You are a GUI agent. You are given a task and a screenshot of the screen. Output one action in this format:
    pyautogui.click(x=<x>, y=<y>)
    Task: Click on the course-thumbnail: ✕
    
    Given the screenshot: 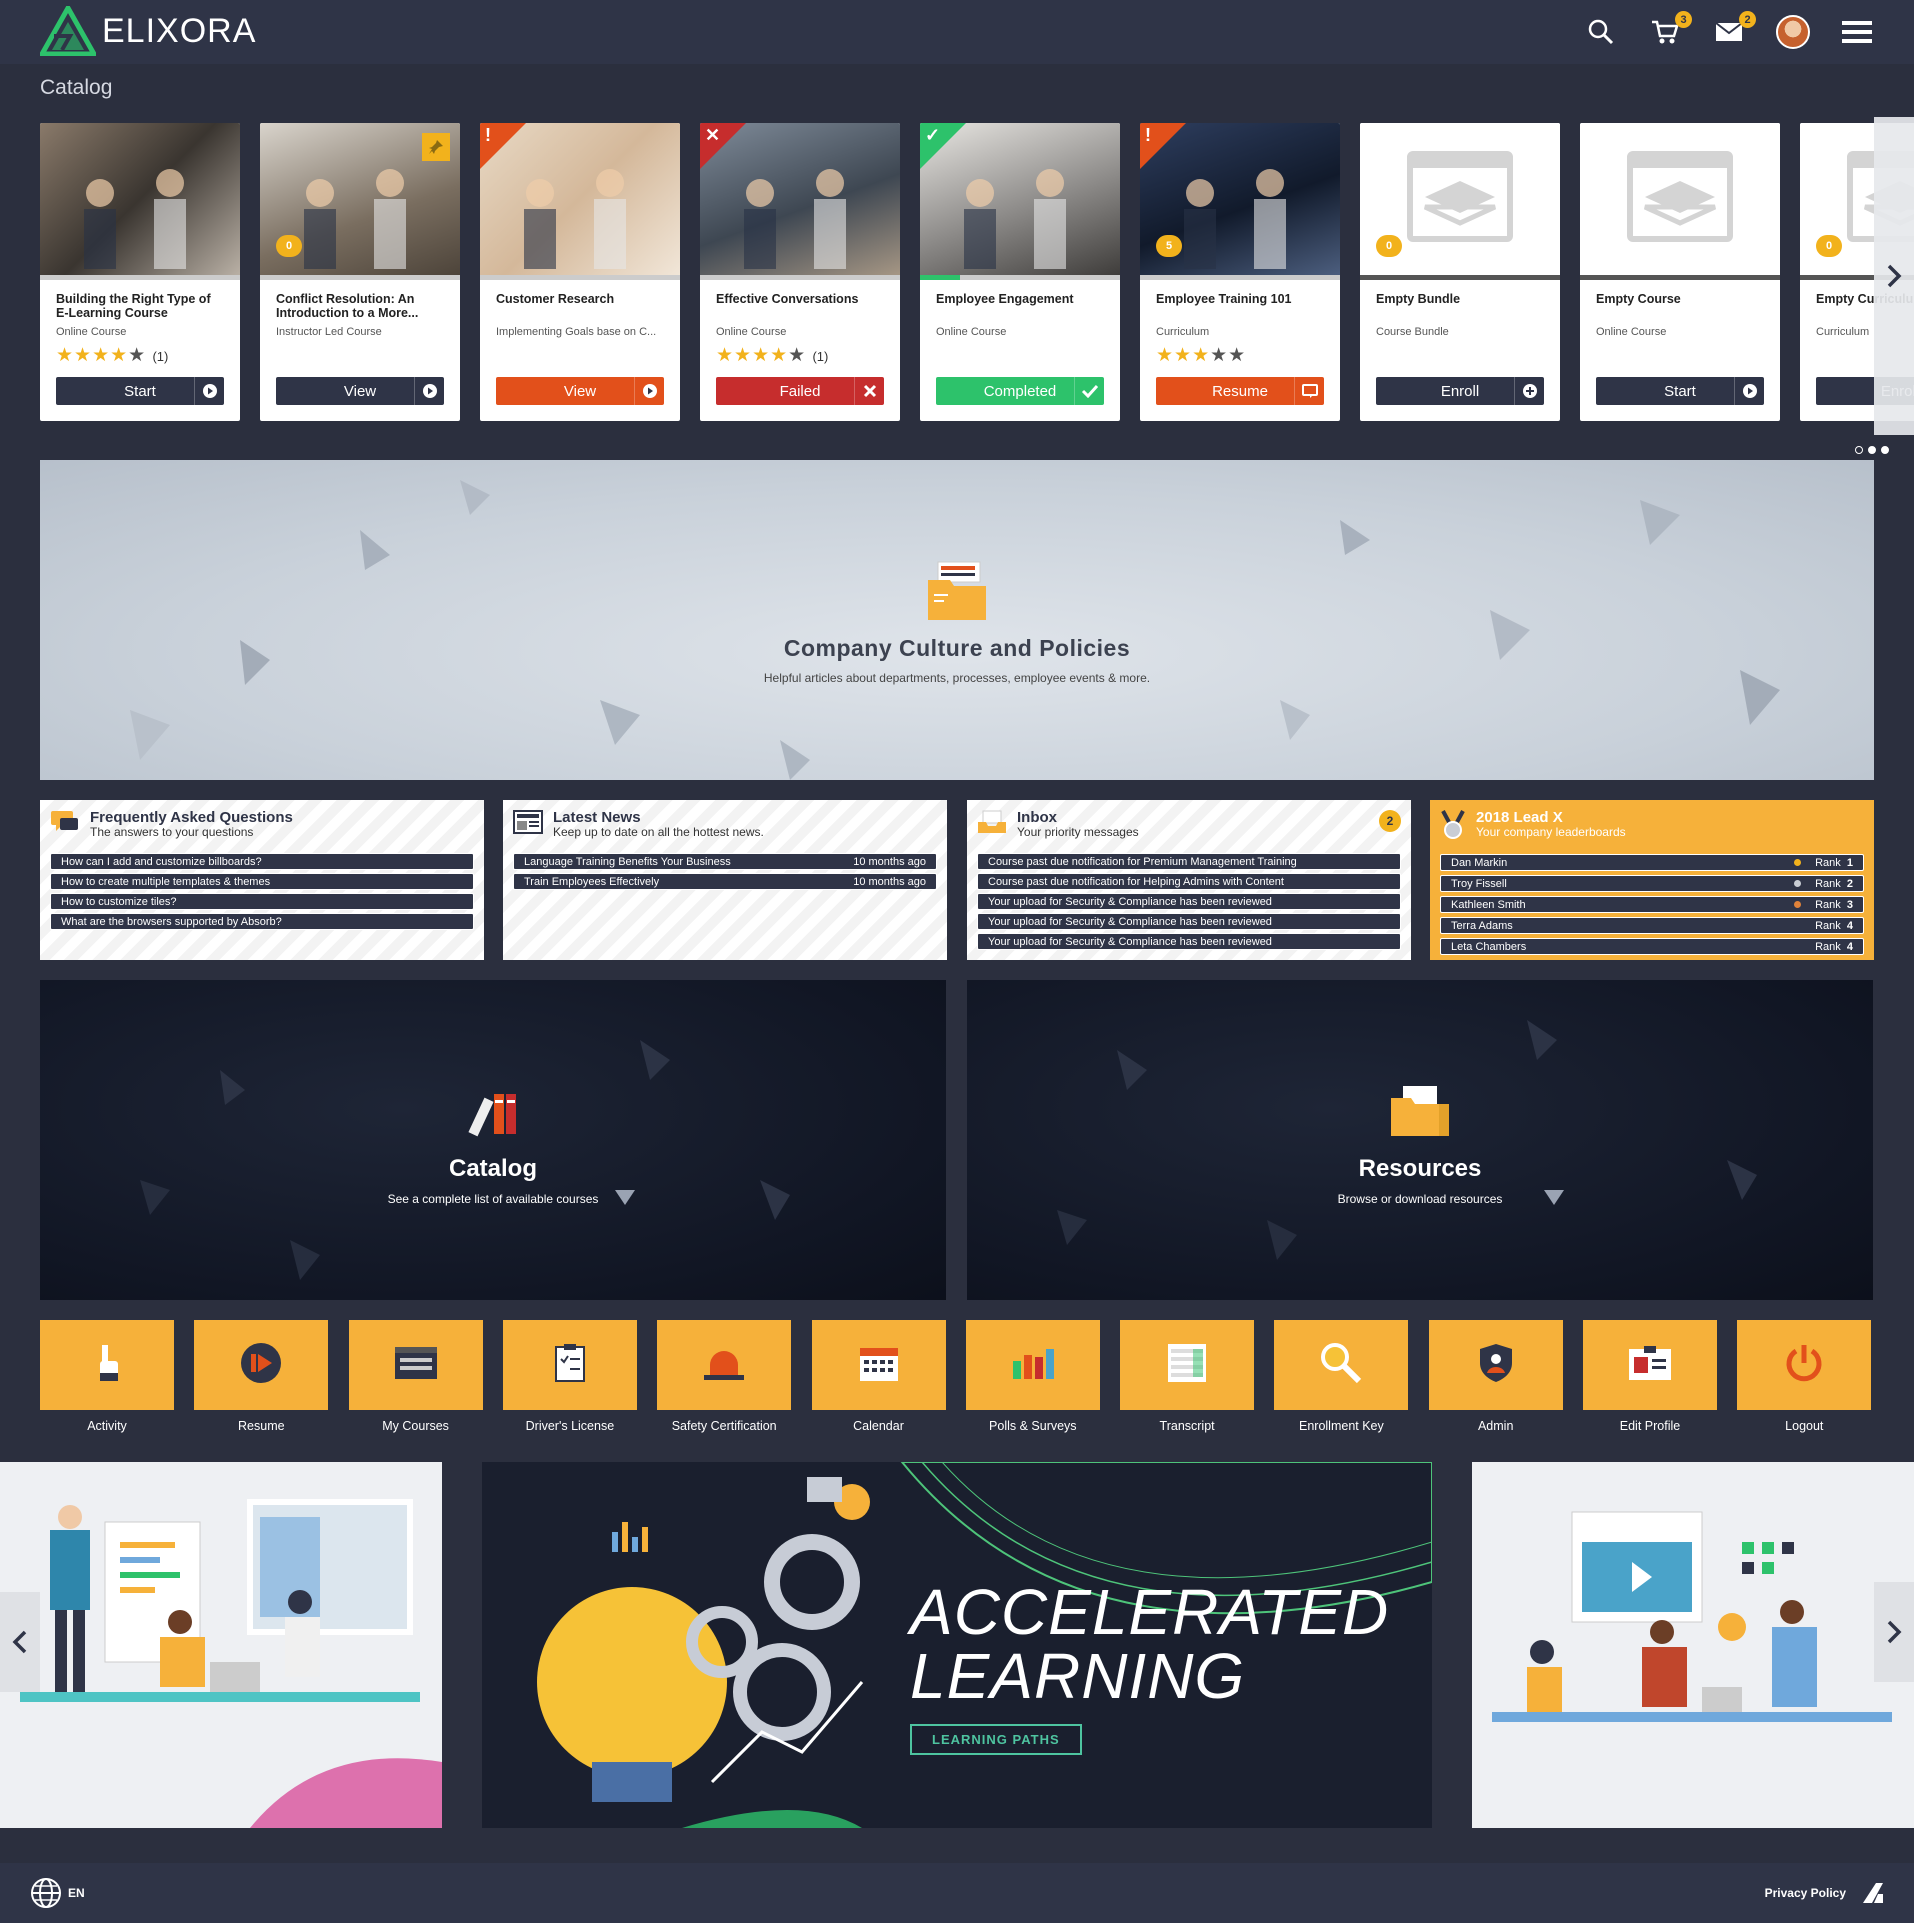 What is the action you would take?
    pyautogui.click(x=800, y=199)
    